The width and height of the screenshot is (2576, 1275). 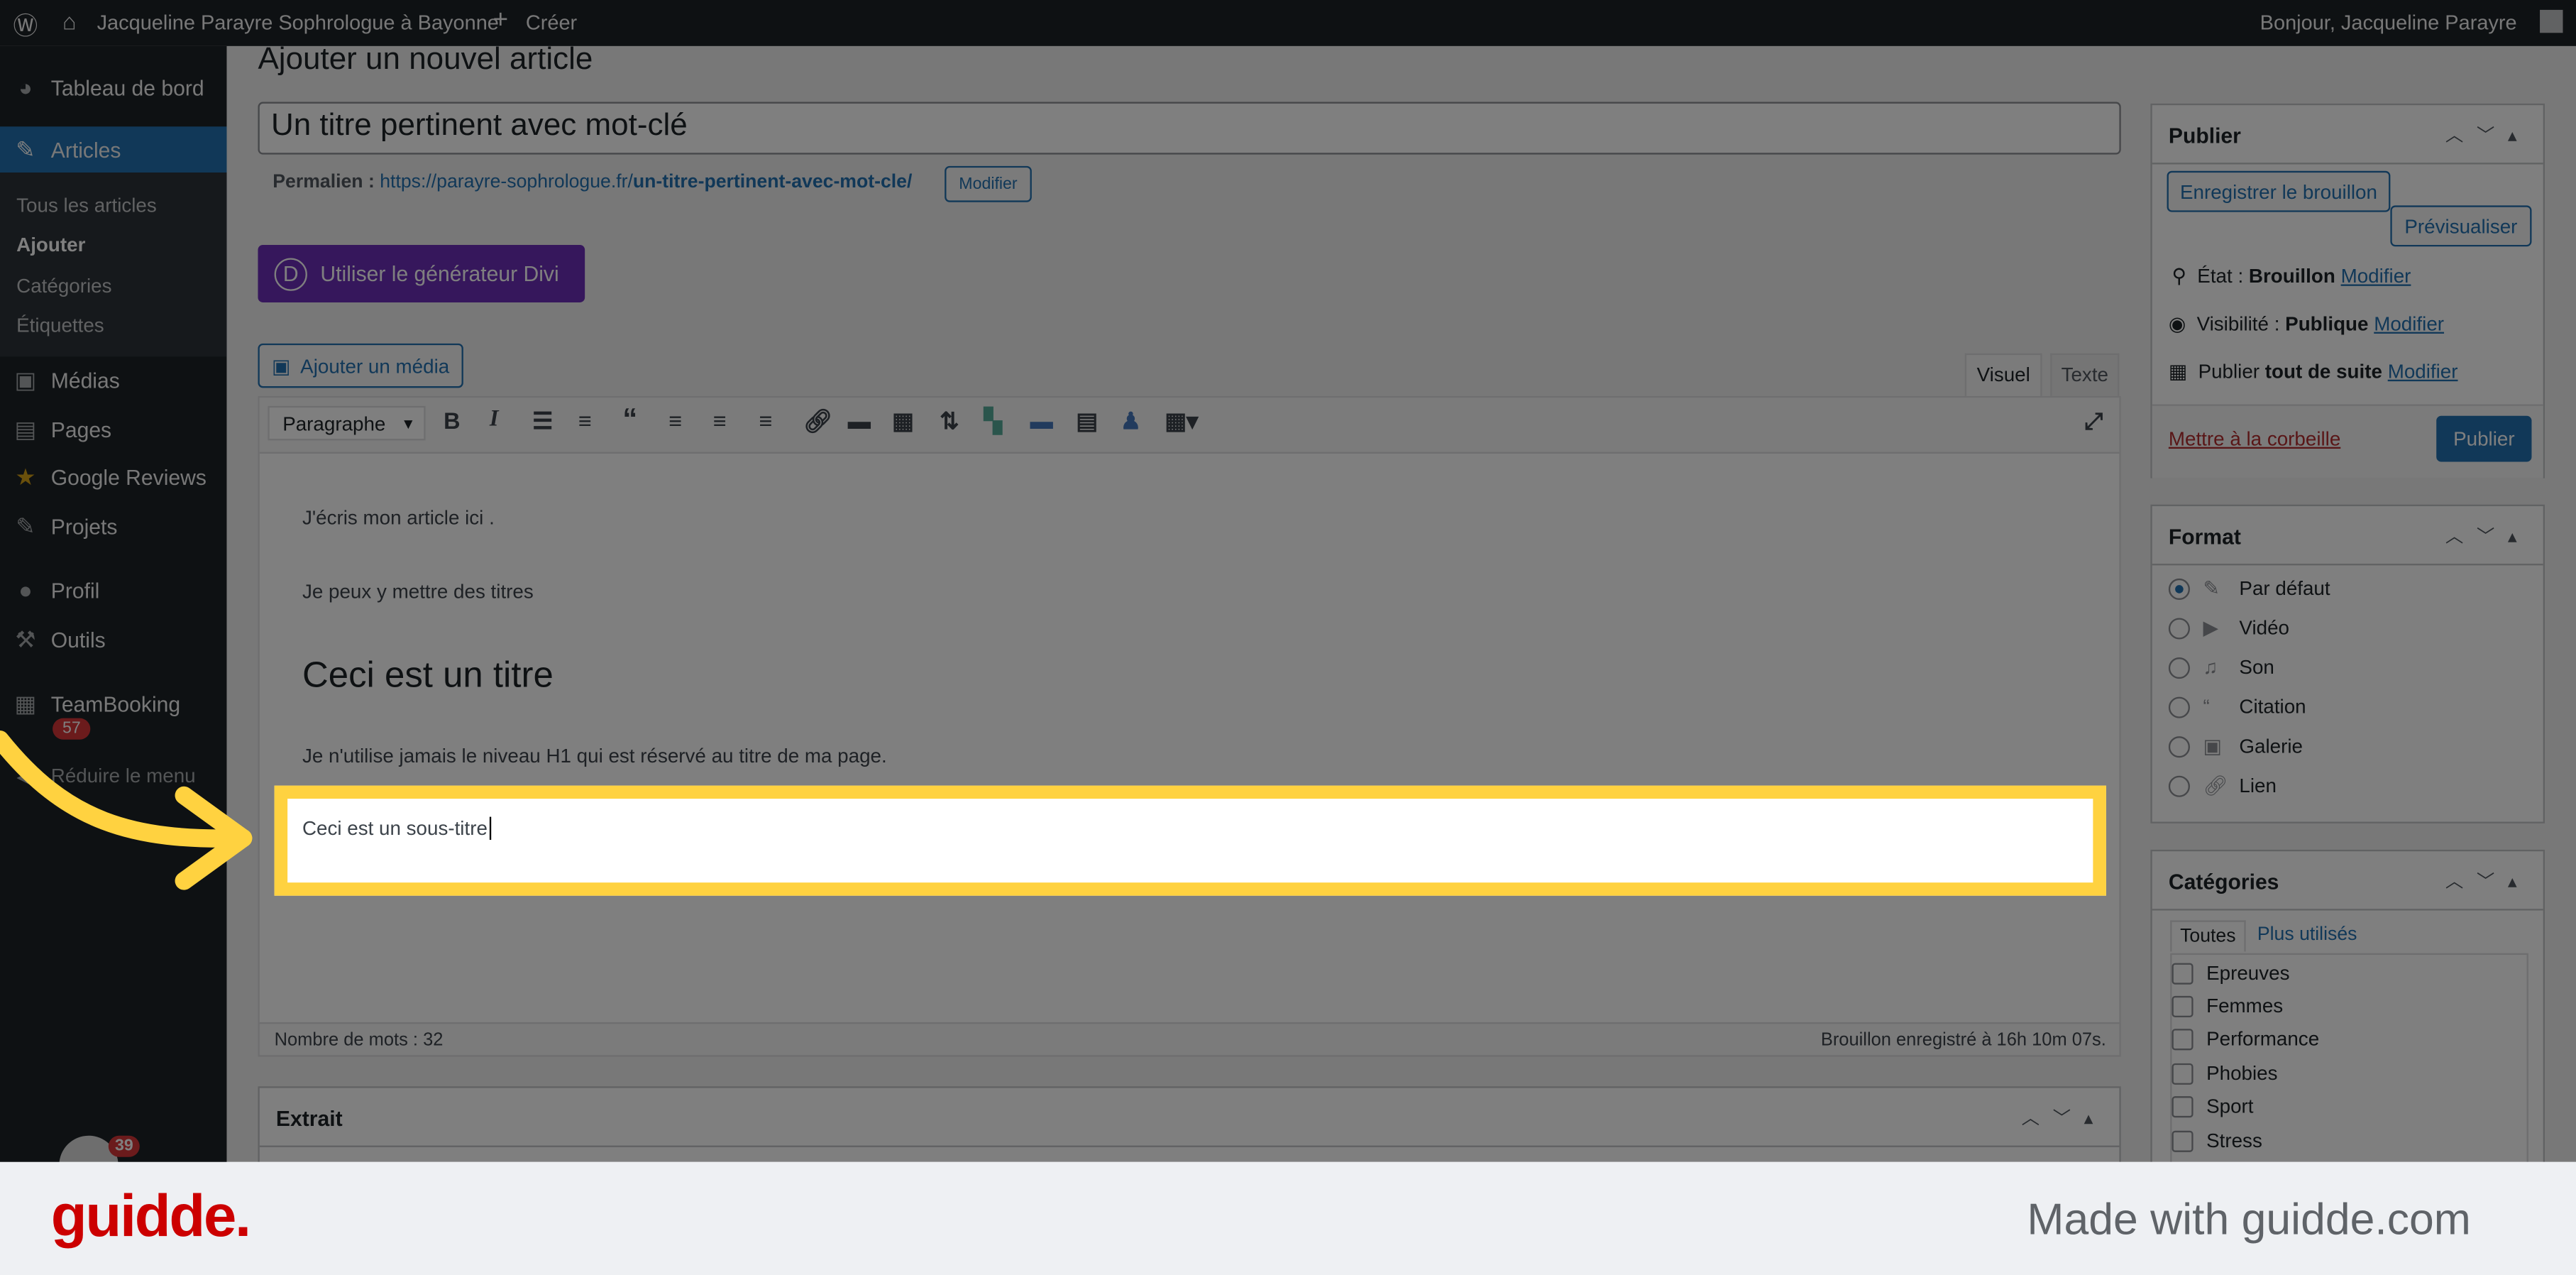 I want to click on arrow-annotation-icon, so click(x=126, y=810).